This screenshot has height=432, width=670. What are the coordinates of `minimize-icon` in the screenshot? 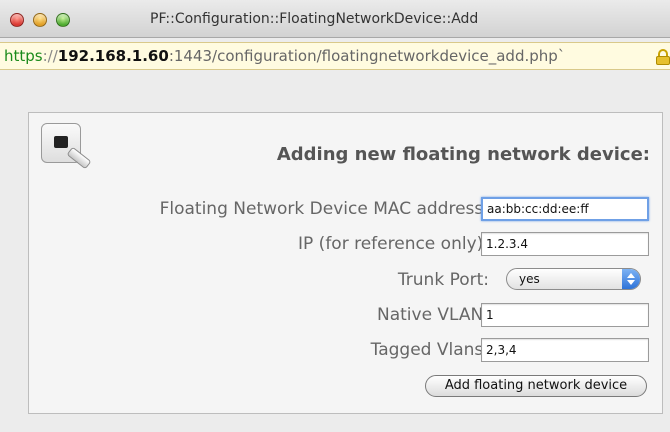 It's located at (40, 20).